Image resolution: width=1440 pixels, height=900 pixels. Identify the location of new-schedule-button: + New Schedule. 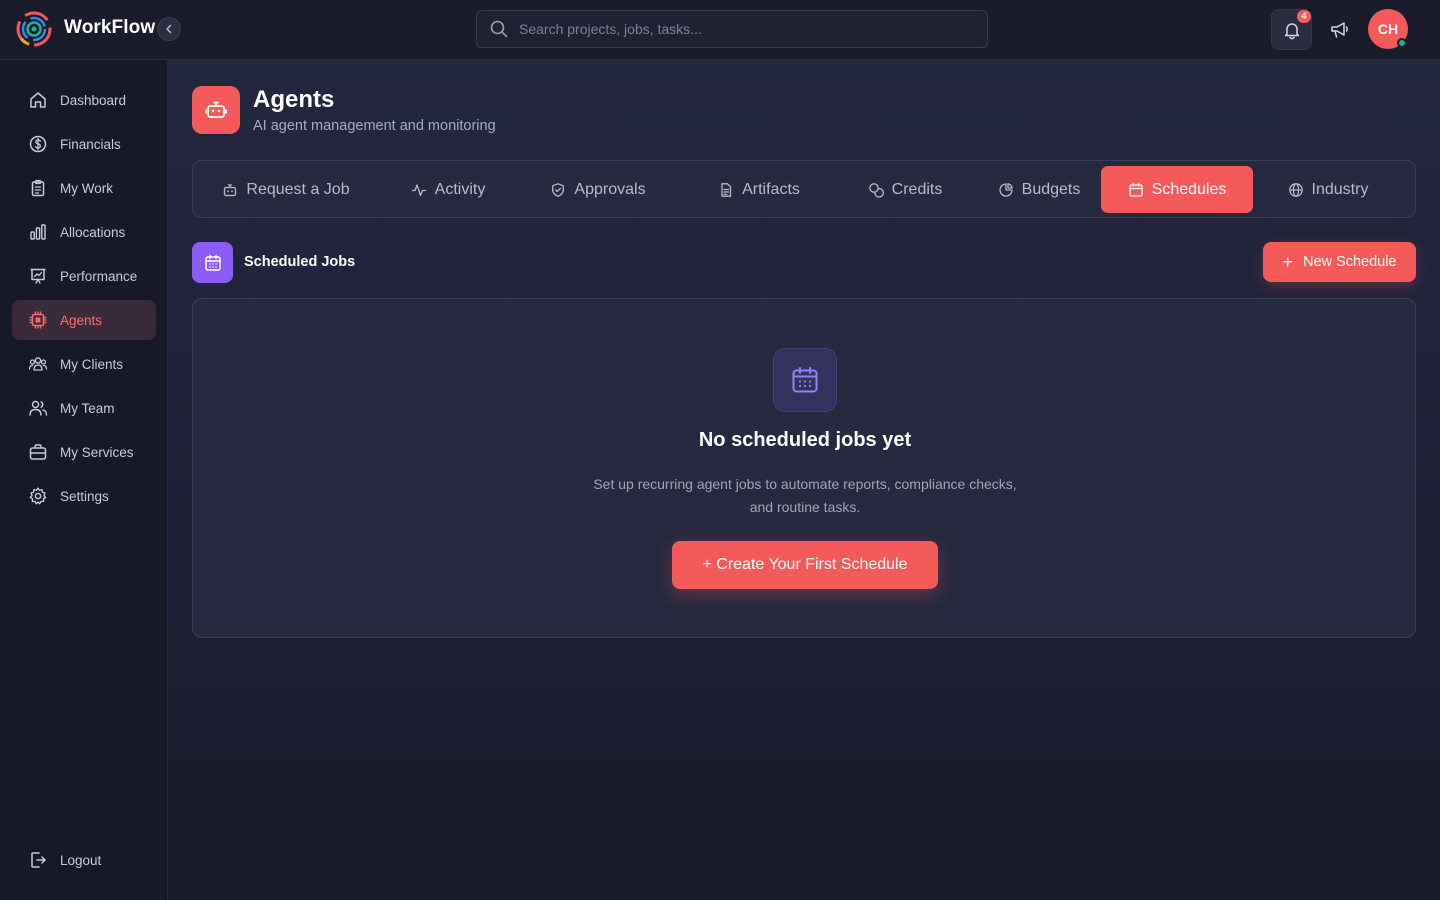
(1339, 262).